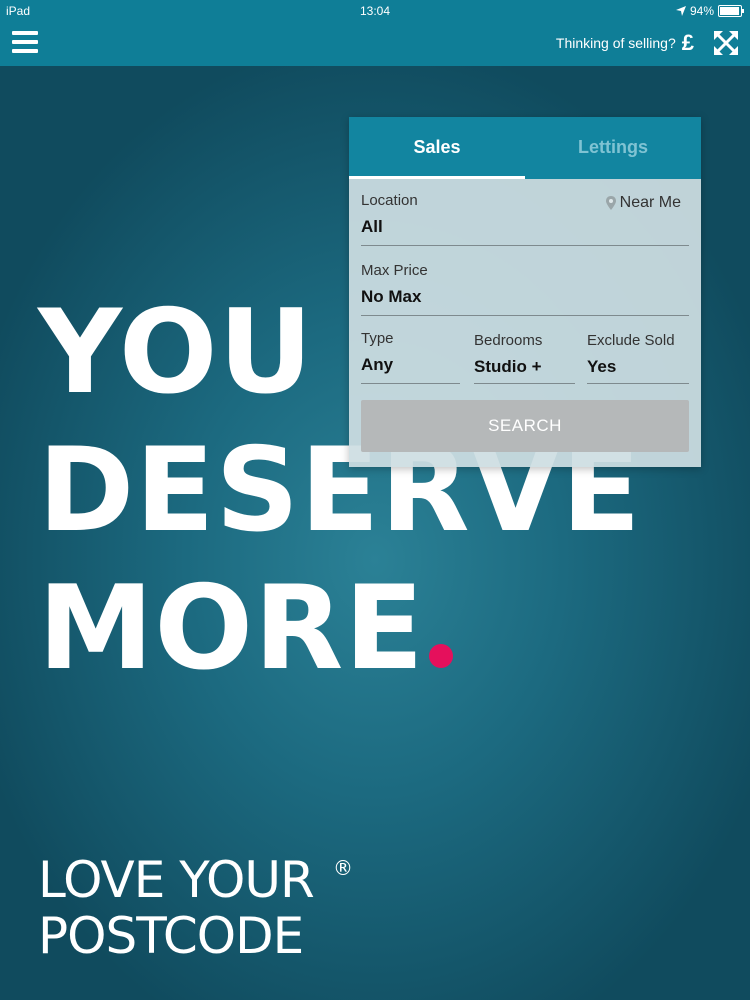 This screenshot has height=1000, width=750. I want to click on love-your-postcode-logo: LOVE YOUR POSTCODE ®, so click(195, 908).